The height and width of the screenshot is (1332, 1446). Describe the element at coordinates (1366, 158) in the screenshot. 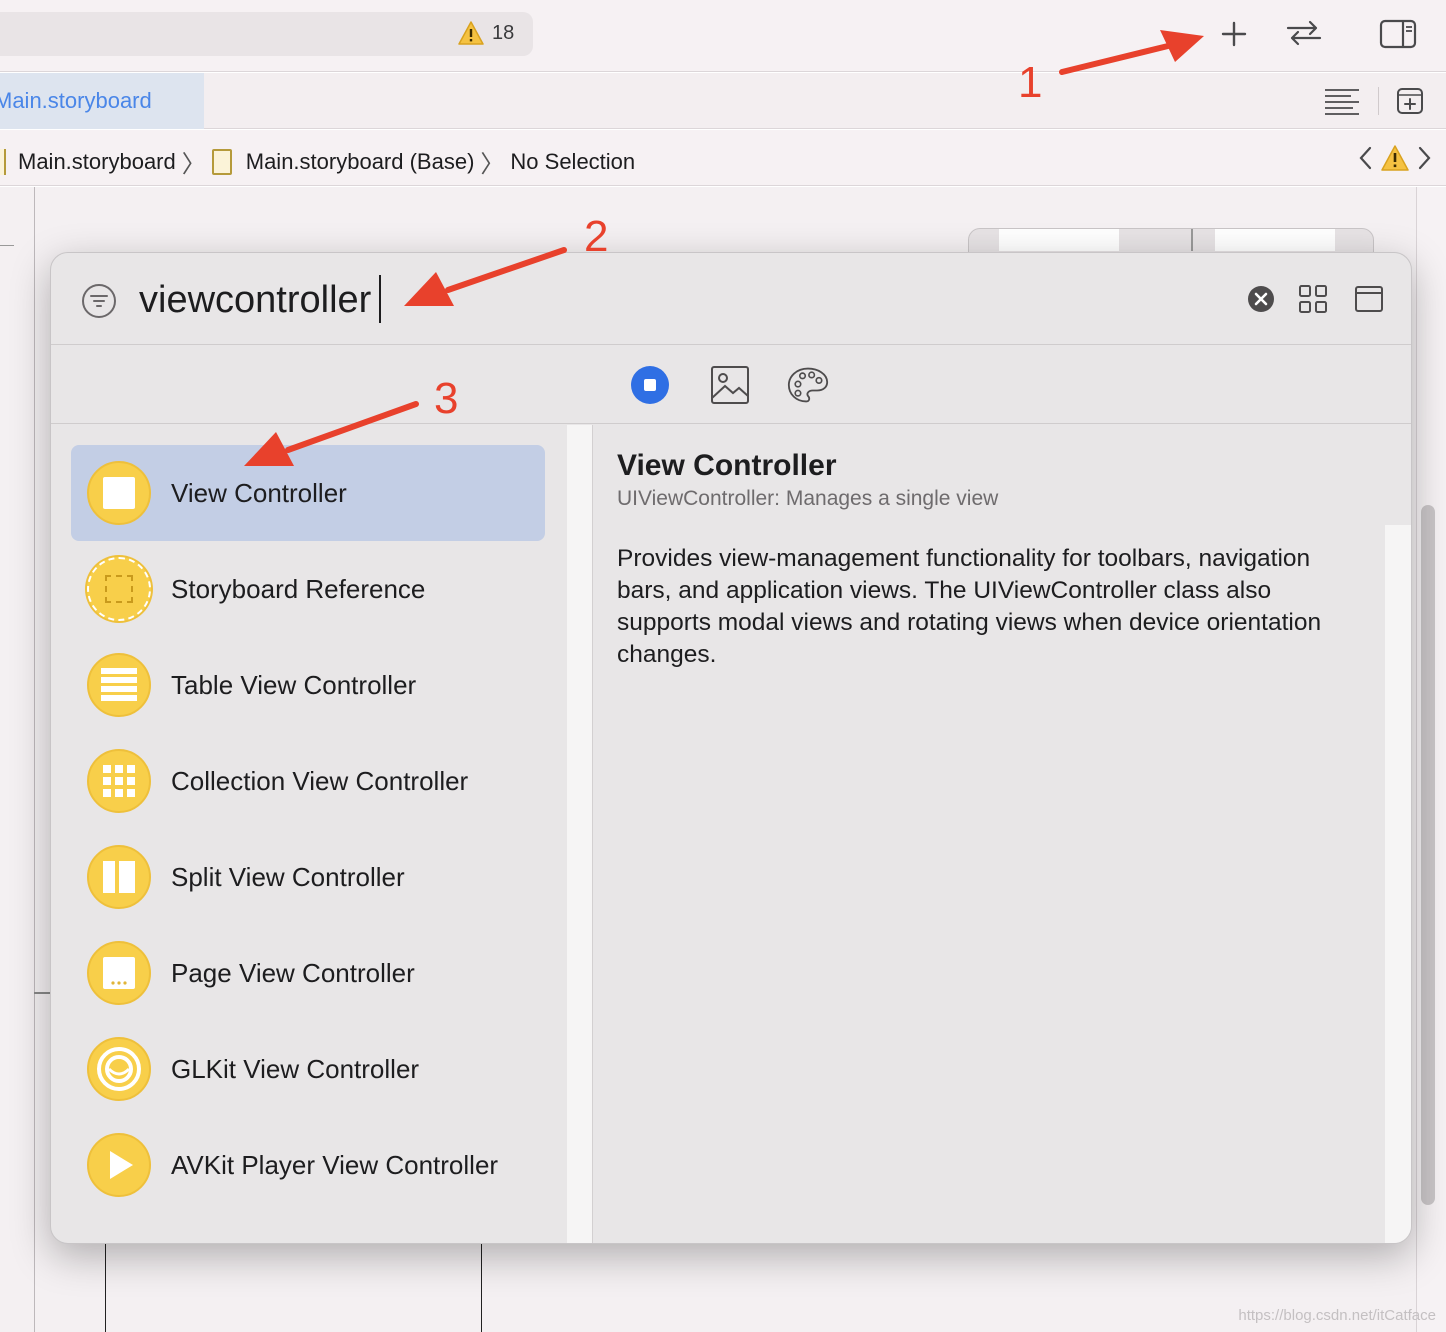

I see `chevron-left-icon` at that location.